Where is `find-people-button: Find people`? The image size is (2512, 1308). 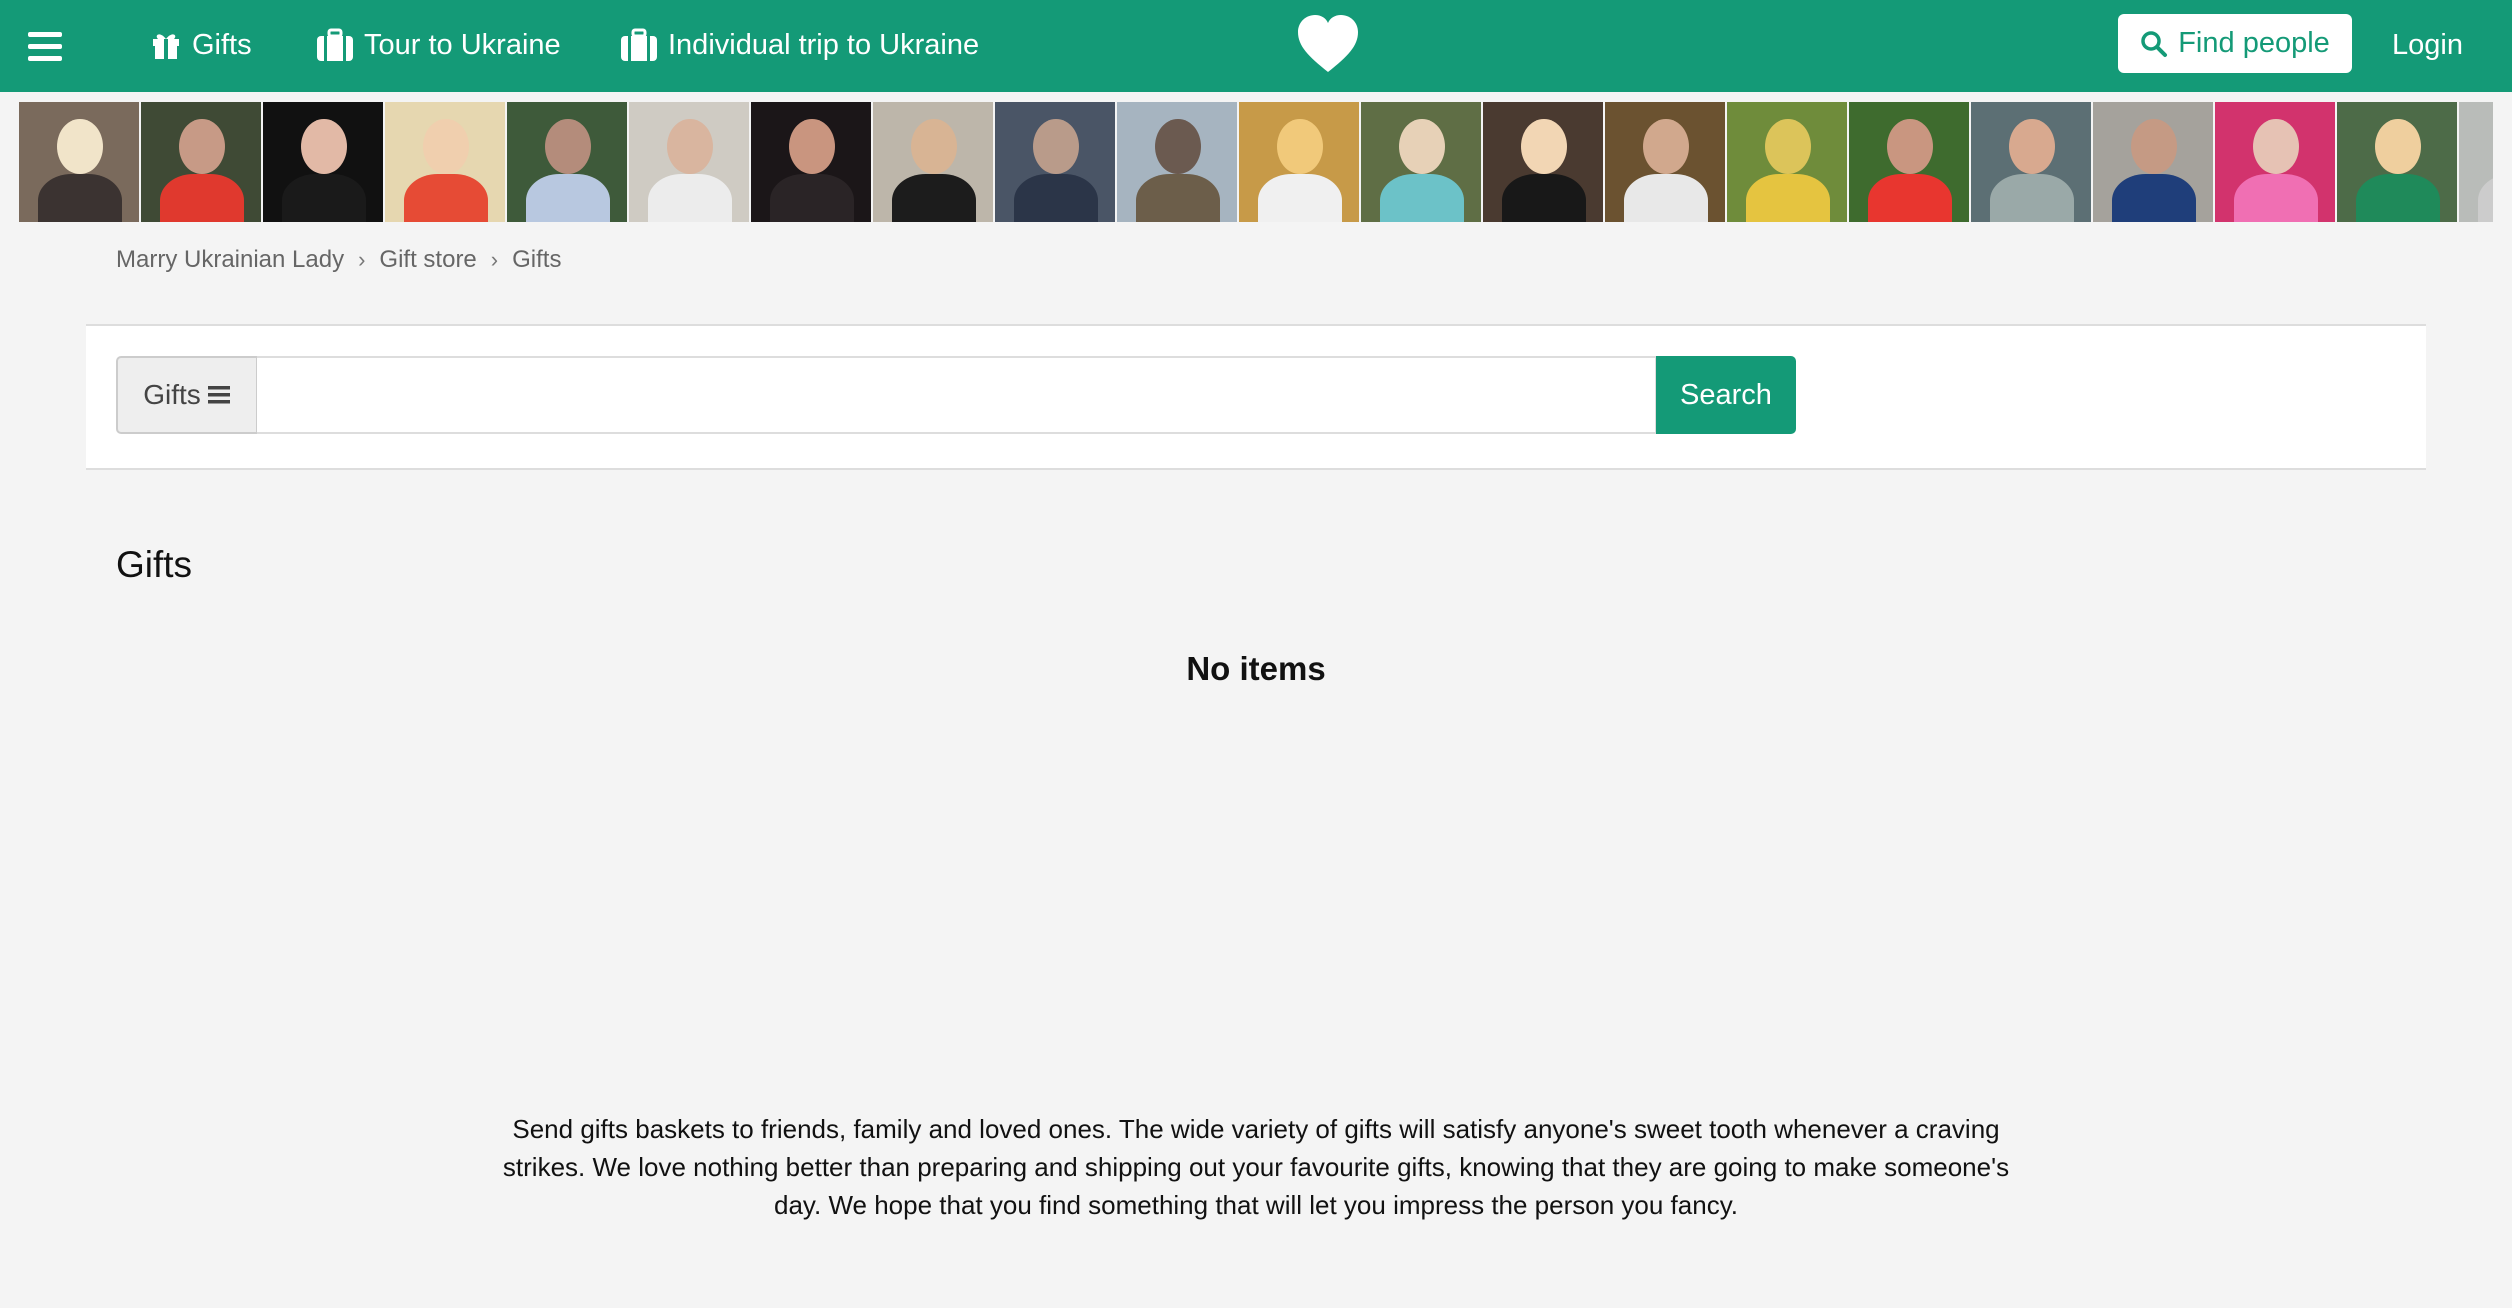
find-people-button: Find people is located at coordinates (2235, 43).